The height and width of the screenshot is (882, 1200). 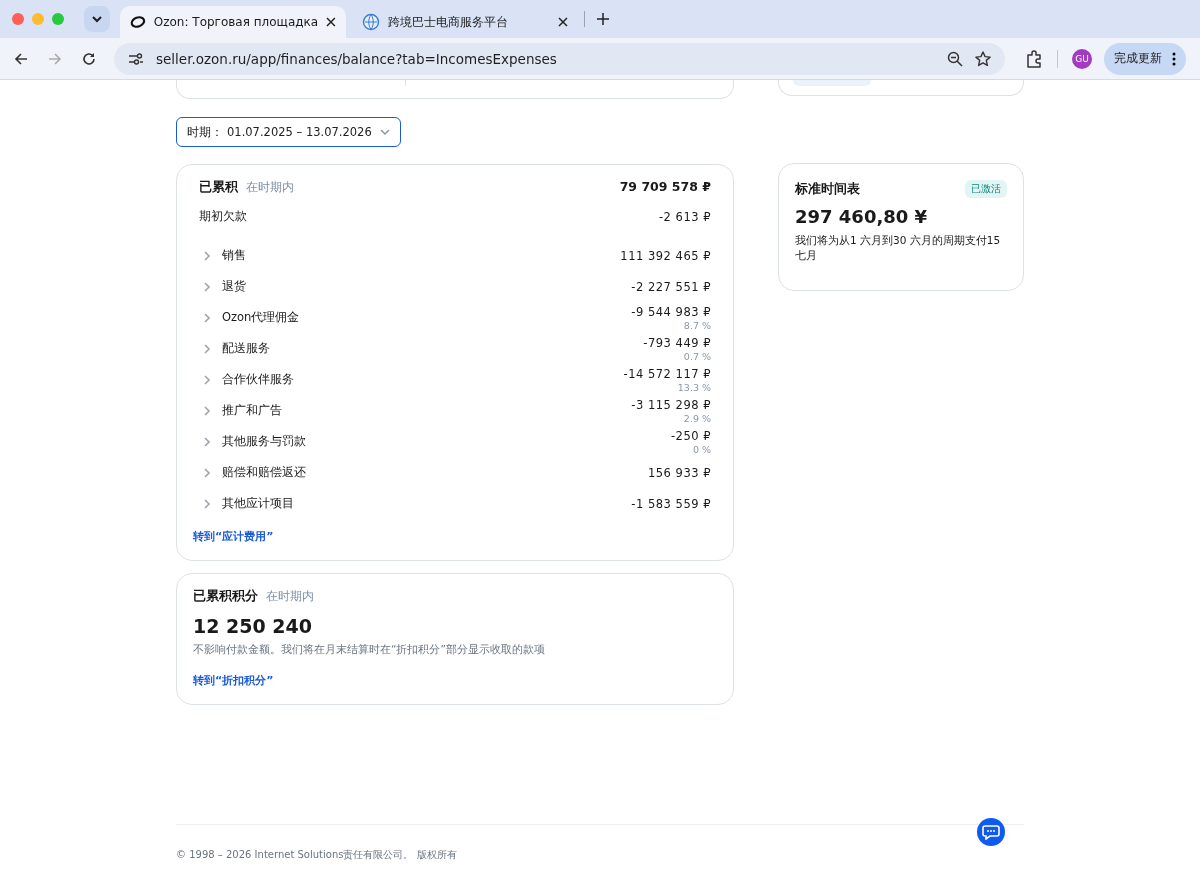 What do you see at coordinates (253, 626) in the screenshot?
I see `points-value: 12 250 240` at bounding box center [253, 626].